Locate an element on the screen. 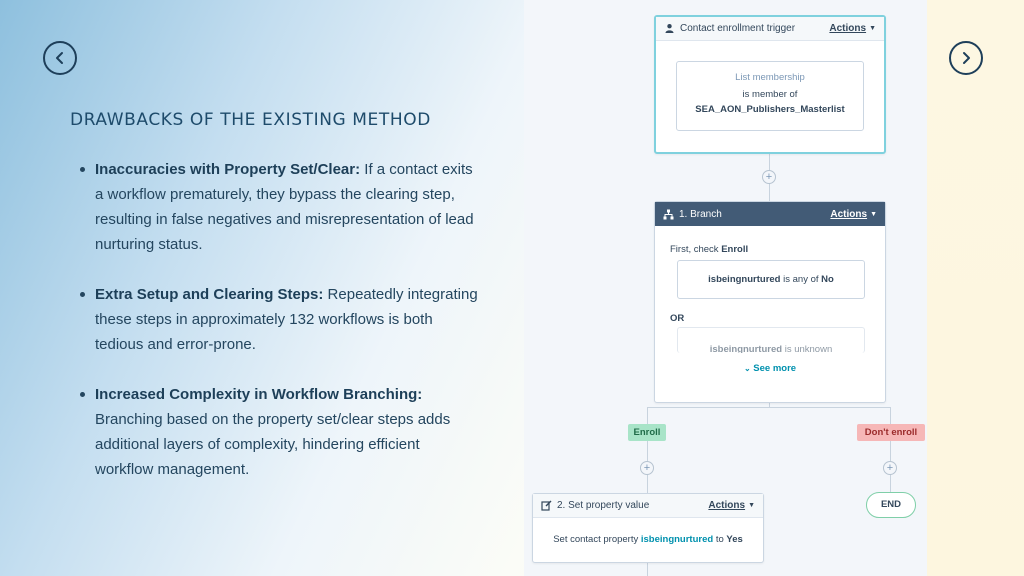 This screenshot has height=576, width=1024. branch-card-title: 1. Branch is located at coordinates (700, 214).